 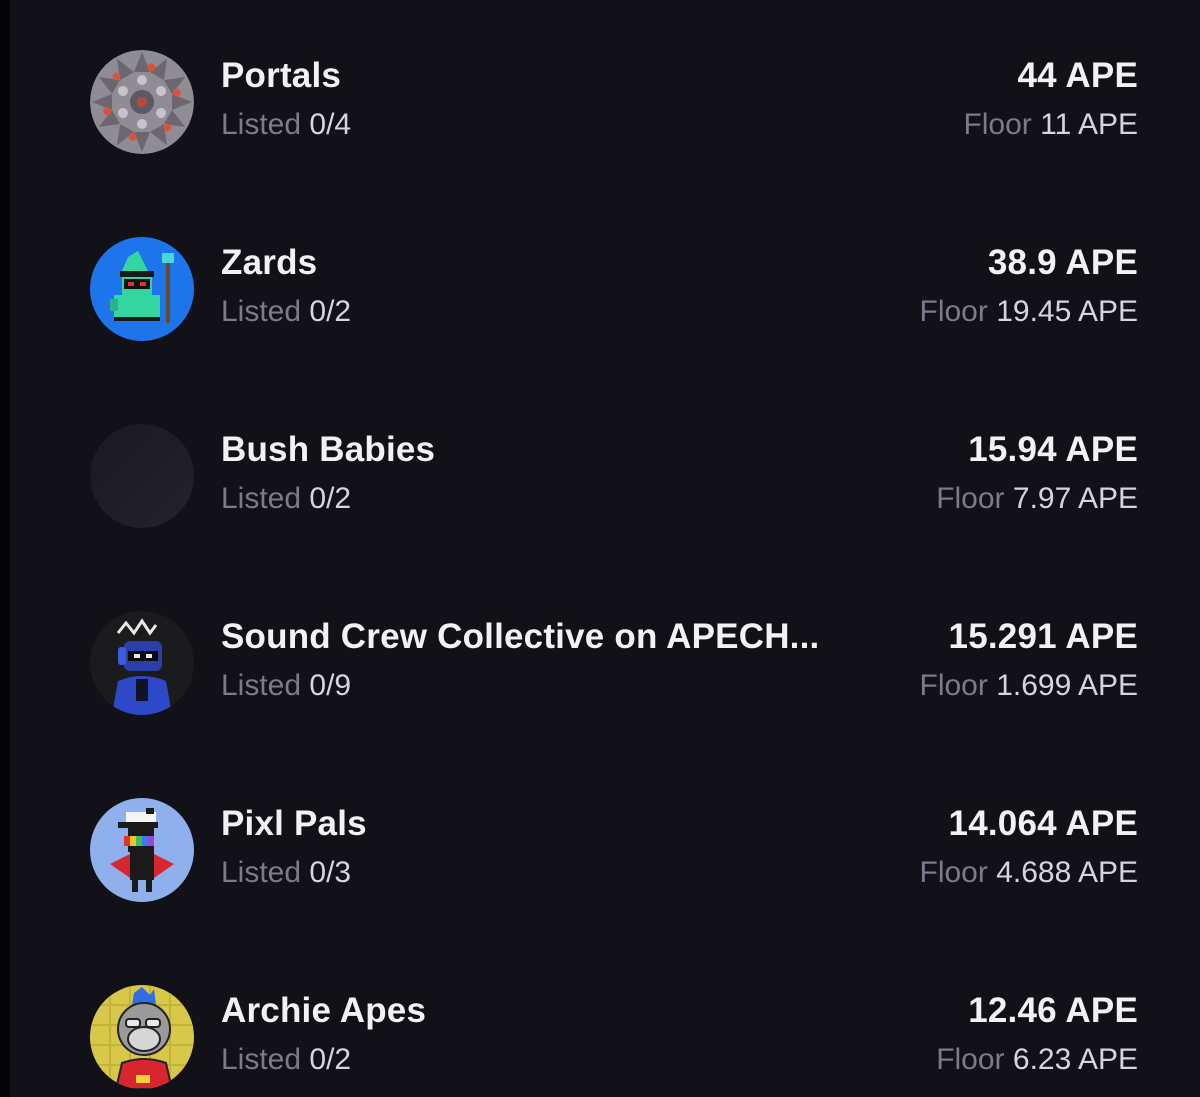 I want to click on listed-info: Listed 0/9, so click(x=286, y=686).